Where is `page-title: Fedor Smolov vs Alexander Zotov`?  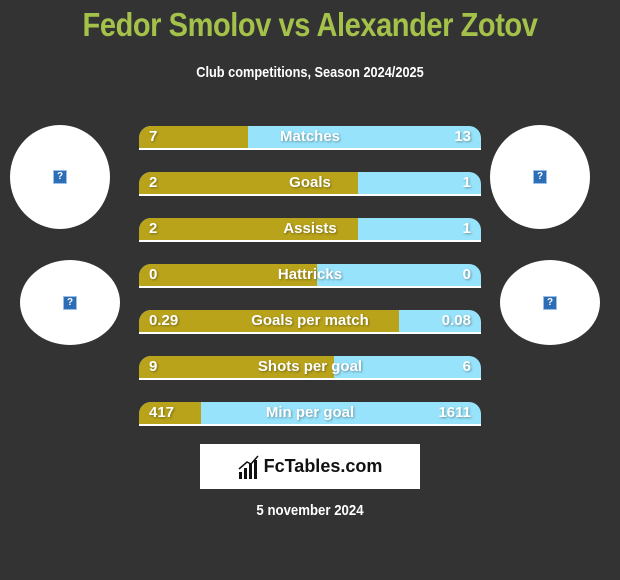
page-title: Fedor Smolov vs Alexander Zotov is located at coordinates (310, 24).